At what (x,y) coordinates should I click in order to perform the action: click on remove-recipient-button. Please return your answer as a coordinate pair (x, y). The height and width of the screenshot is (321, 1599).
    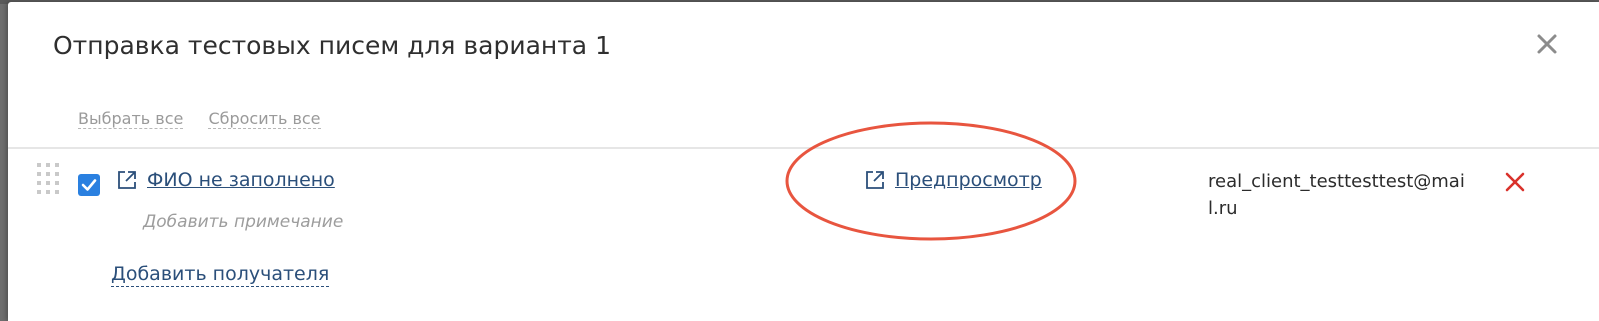
    Looking at the image, I should click on (1515, 182).